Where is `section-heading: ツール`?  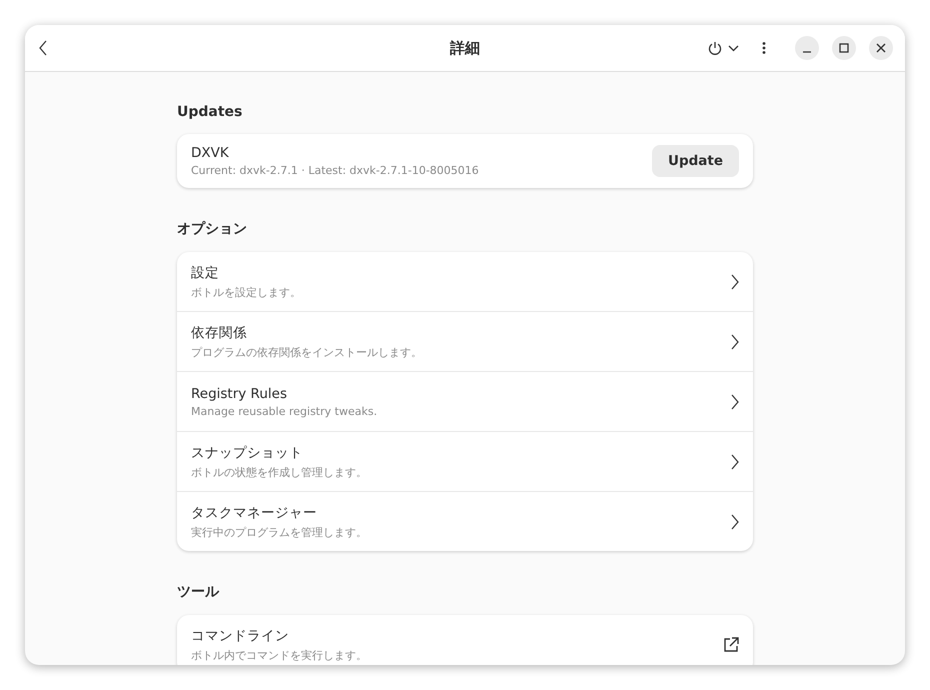
section-heading: ツール is located at coordinates (198, 592).